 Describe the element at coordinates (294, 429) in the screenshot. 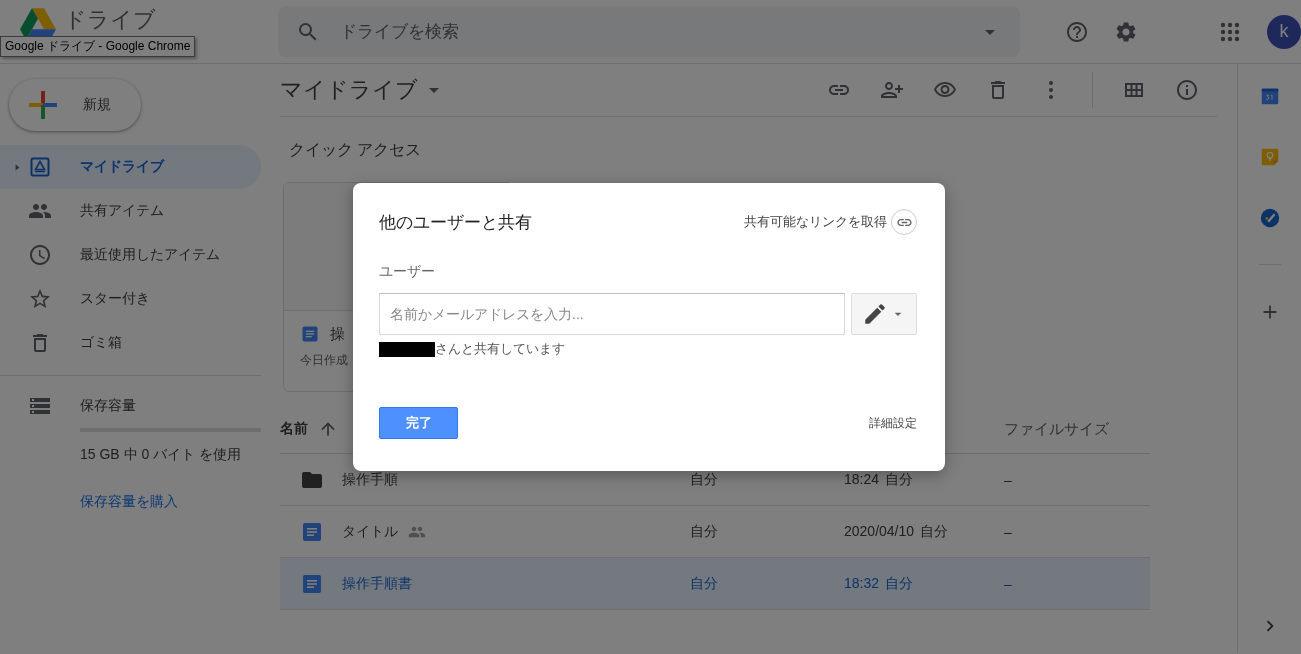

I see `column-header: 名前` at that location.